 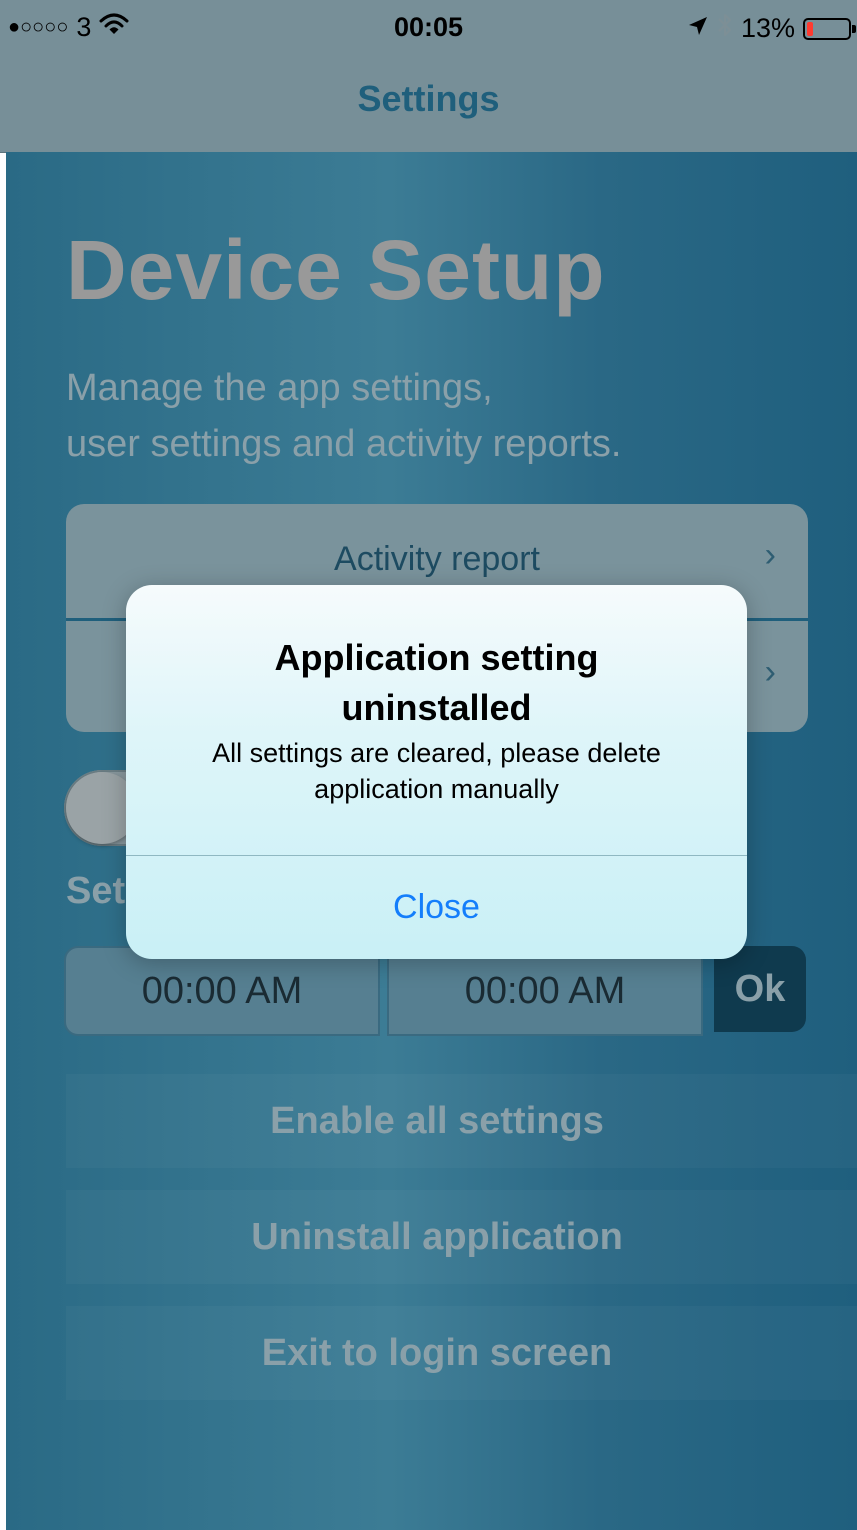 I want to click on enable-all-settings-button: Enable all settings, so click(x=461, y=1121).